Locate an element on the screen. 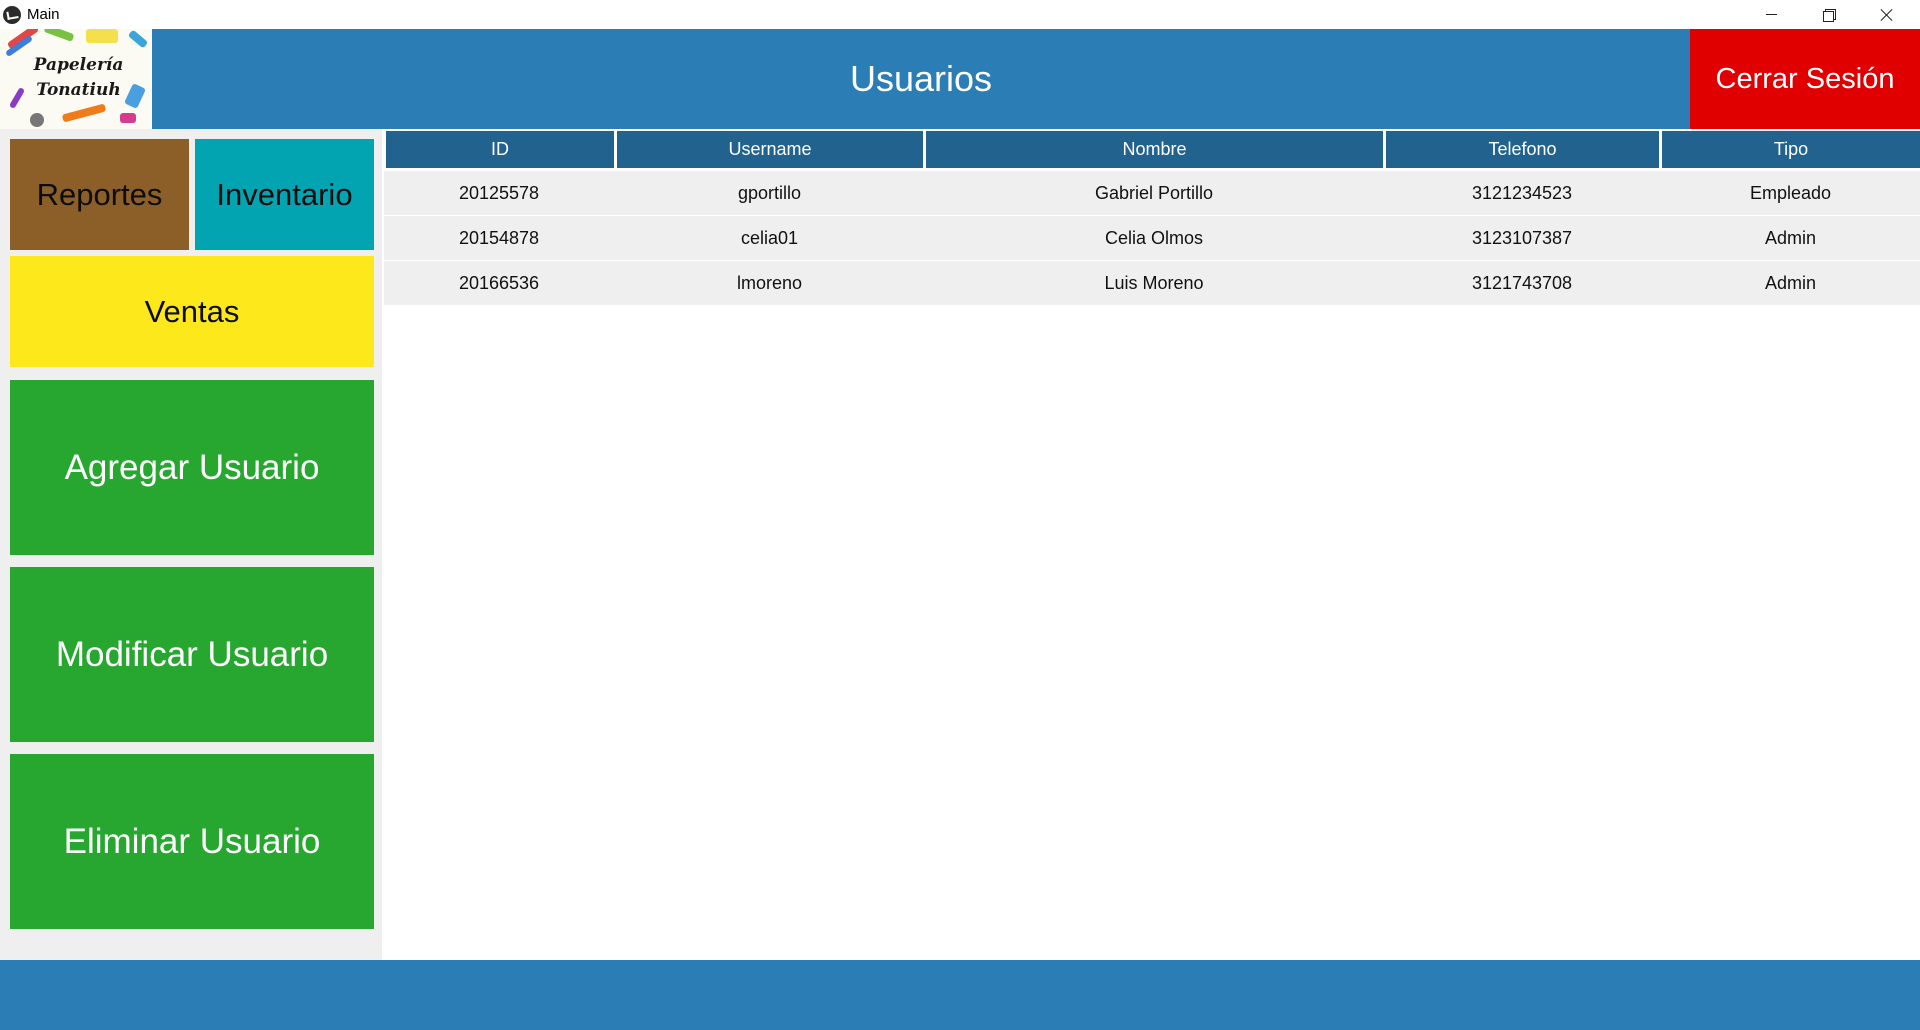  cell-id: 20125578 is located at coordinates (499, 193).